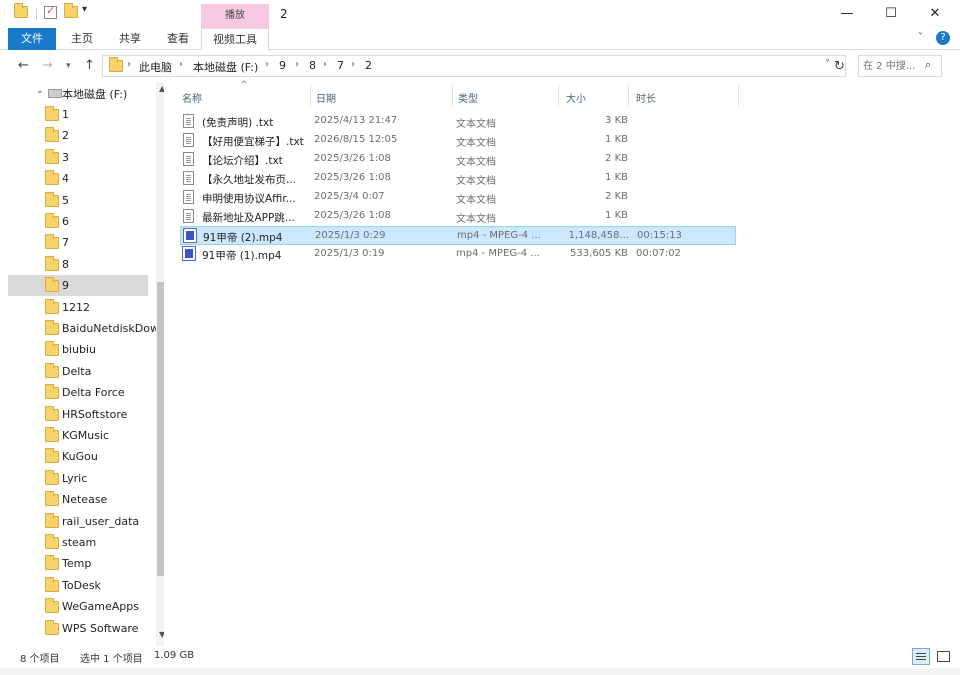 The image size is (960, 675). Describe the element at coordinates (235, 39) in the screenshot. I see `tab-video-tools: 视频工具` at that location.